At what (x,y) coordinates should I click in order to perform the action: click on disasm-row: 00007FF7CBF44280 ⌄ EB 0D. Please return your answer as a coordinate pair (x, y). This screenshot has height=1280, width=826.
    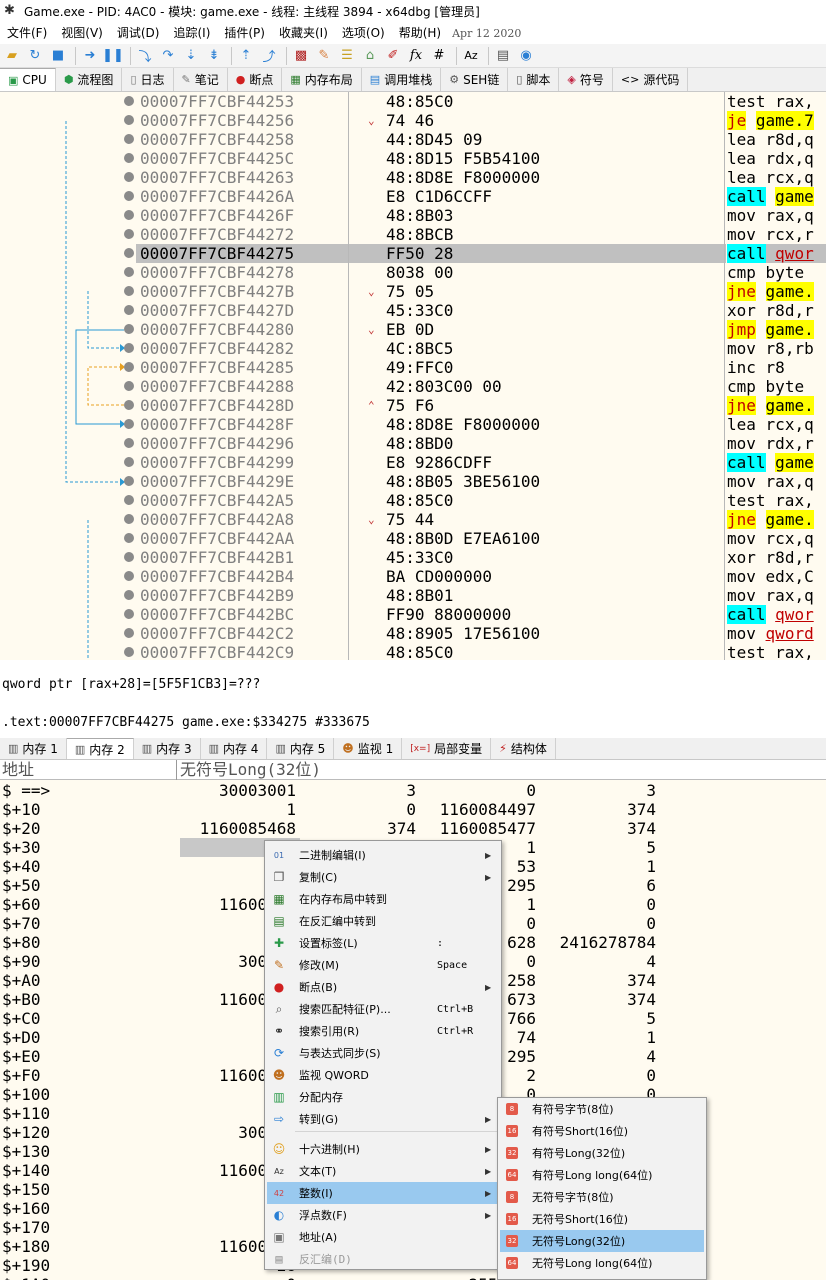
    Looking at the image, I should click on (431, 329).